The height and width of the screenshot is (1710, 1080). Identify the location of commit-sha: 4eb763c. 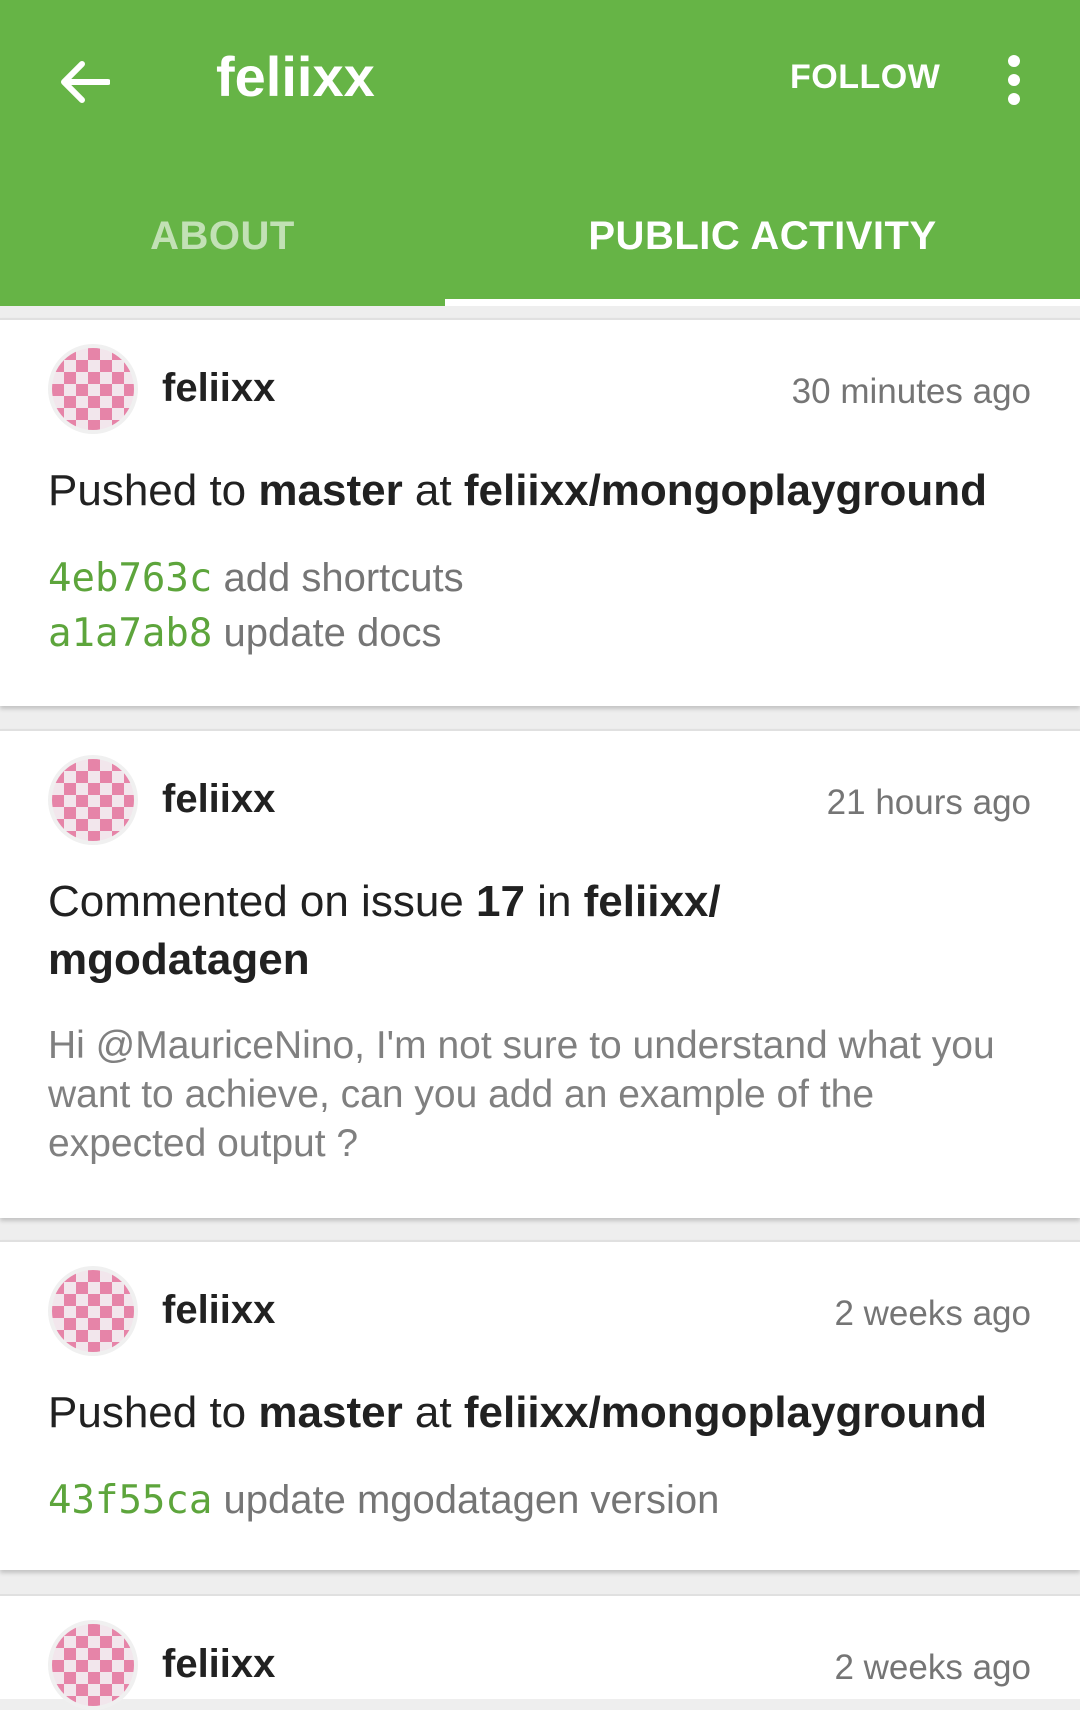
(130, 578).